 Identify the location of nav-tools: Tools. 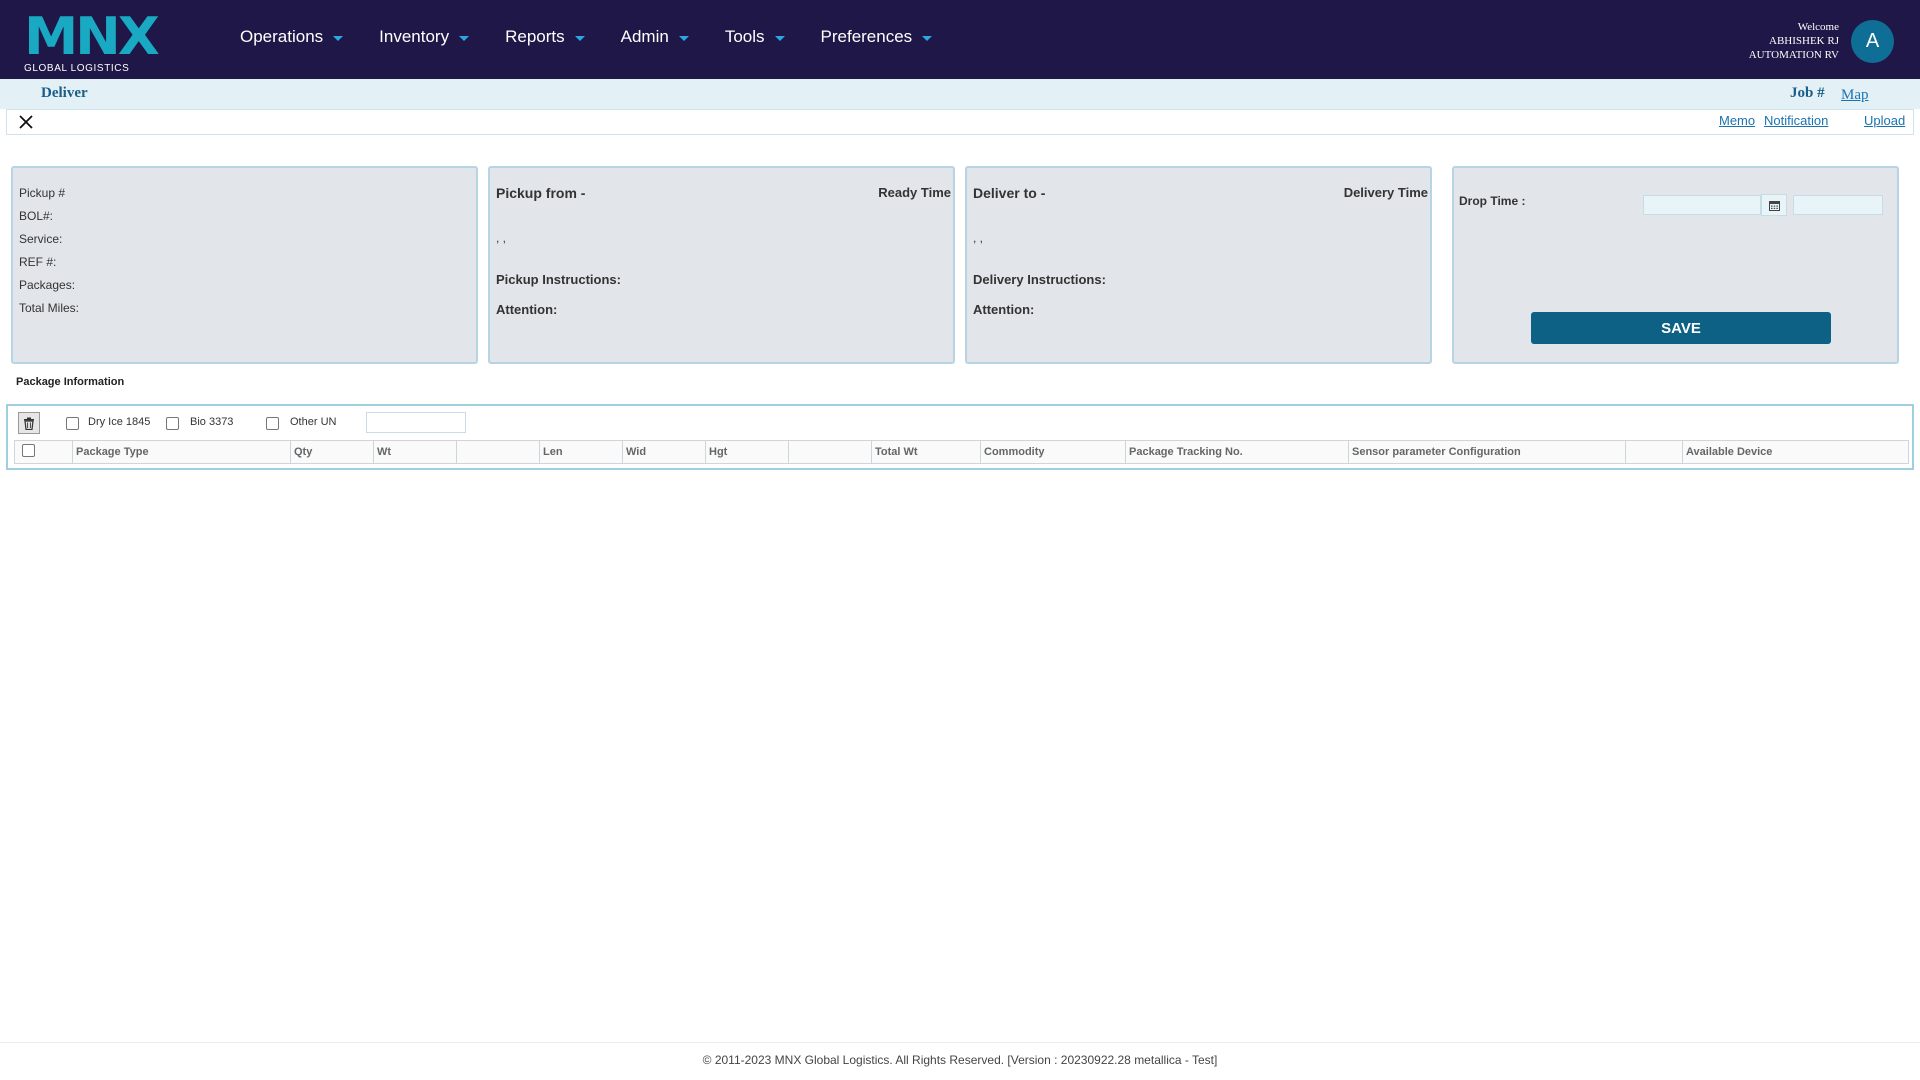
(755, 37).